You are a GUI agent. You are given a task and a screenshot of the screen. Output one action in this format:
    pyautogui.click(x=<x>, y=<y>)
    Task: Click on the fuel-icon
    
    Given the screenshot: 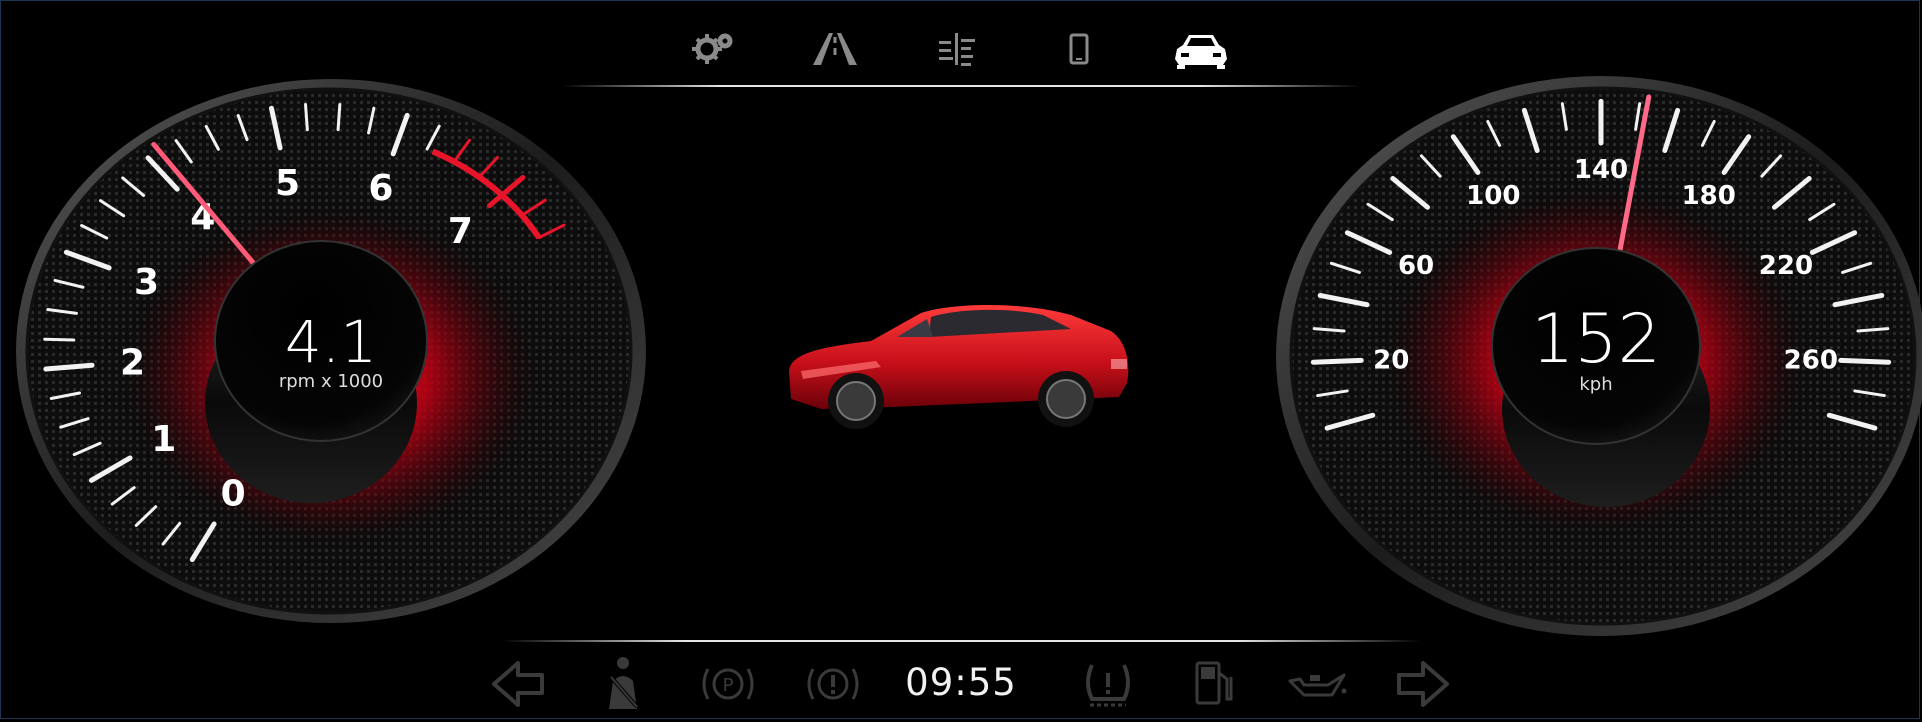 What is the action you would take?
    pyautogui.click(x=1214, y=683)
    